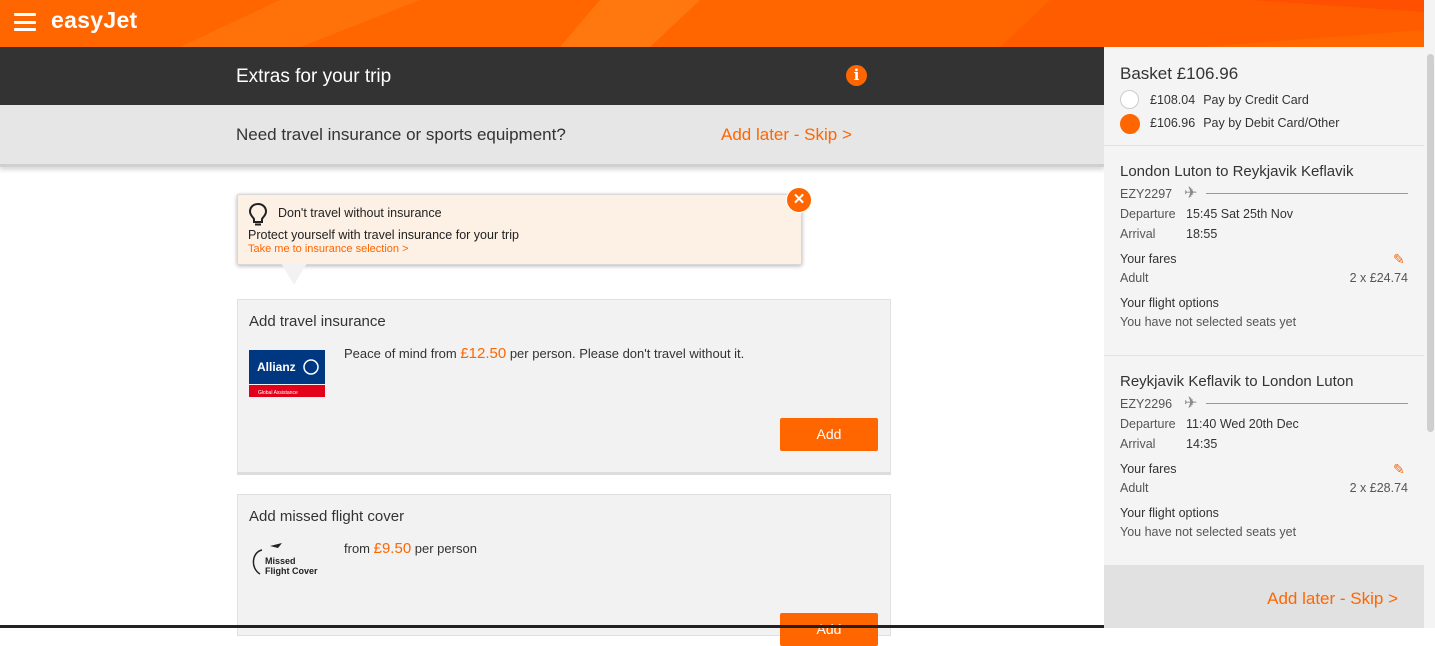 This screenshot has height=646, width=1435. What do you see at coordinates (392, 548) in the screenshot?
I see `missed-flight-price: £9.50` at bounding box center [392, 548].